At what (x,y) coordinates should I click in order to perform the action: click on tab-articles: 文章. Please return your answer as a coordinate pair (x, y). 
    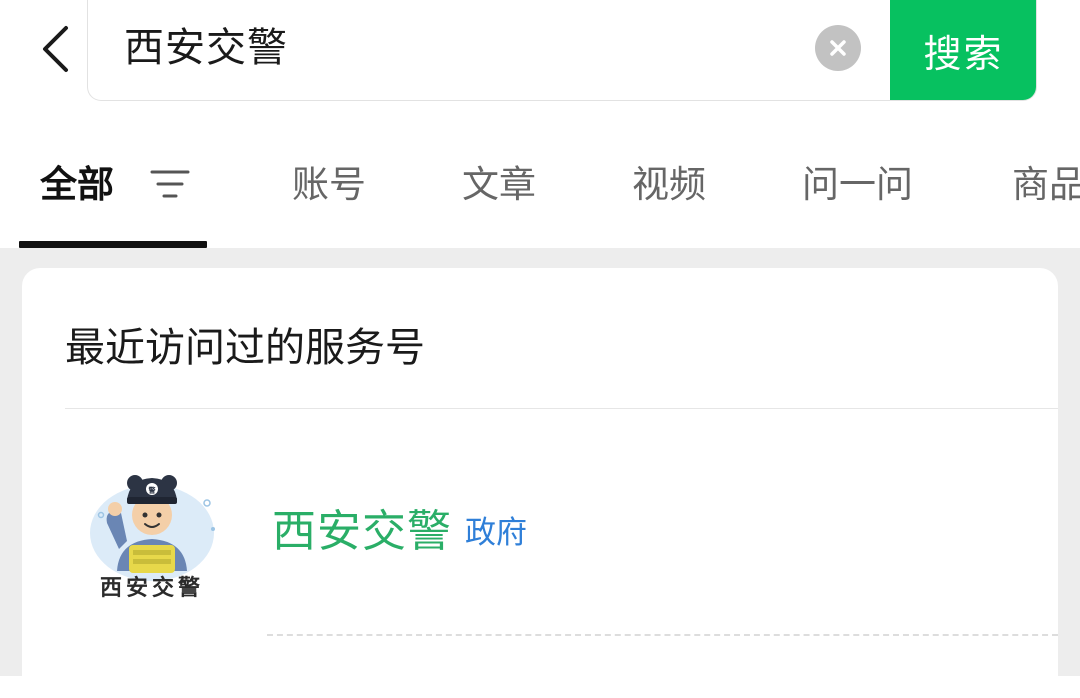
    Looking at the image, I should click on (499, 185).